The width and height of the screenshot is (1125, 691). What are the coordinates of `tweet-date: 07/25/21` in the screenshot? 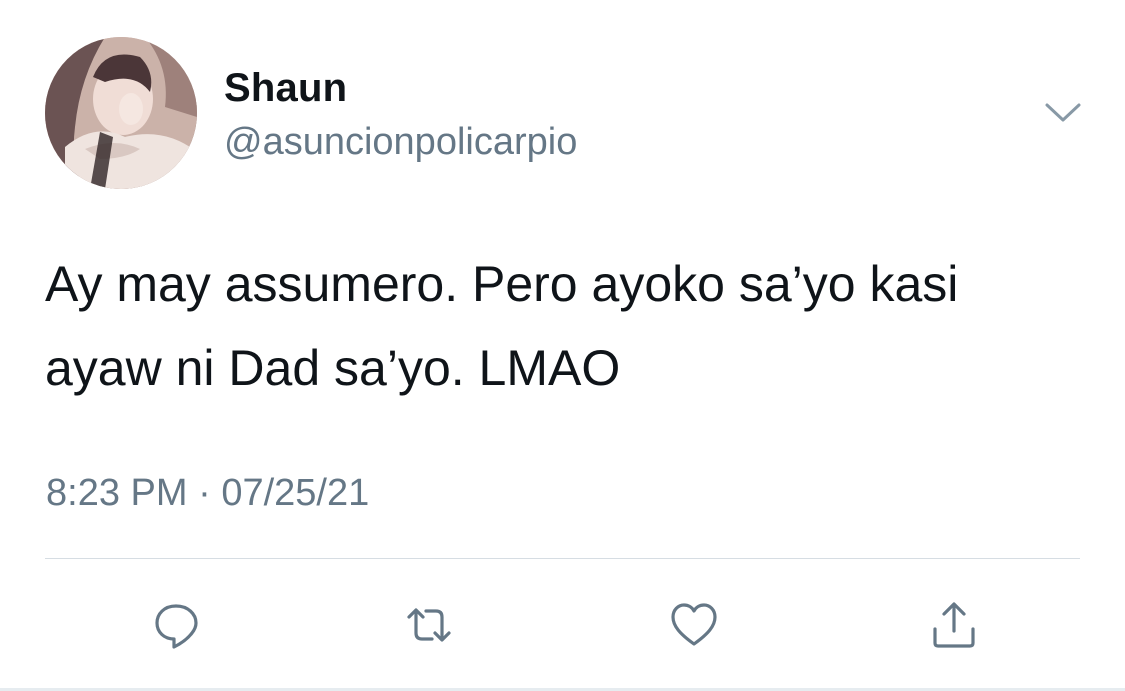 It's located at (295, 493).